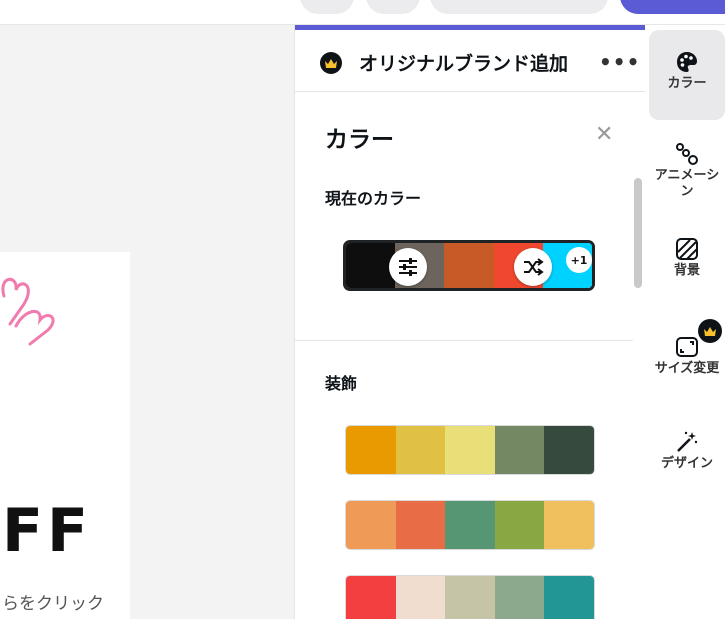 This screenshot has height=619, width=725. What do you see at coordinates (604, 135) in the screenshot?
I see `close-icon: ✕` at bounding box center [604, 135].